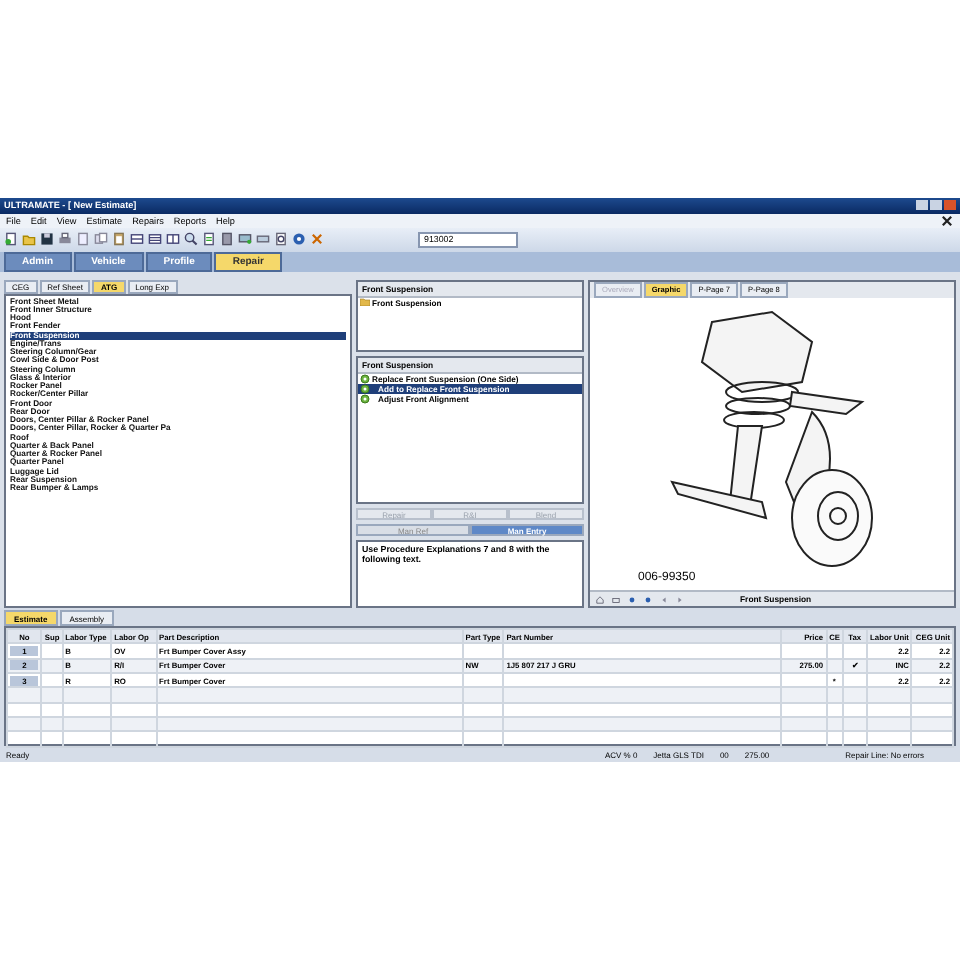  What do you see at coordinates (101, 239) in the screenshot?
I see `copy-icon` at bounding box center [101, 239].